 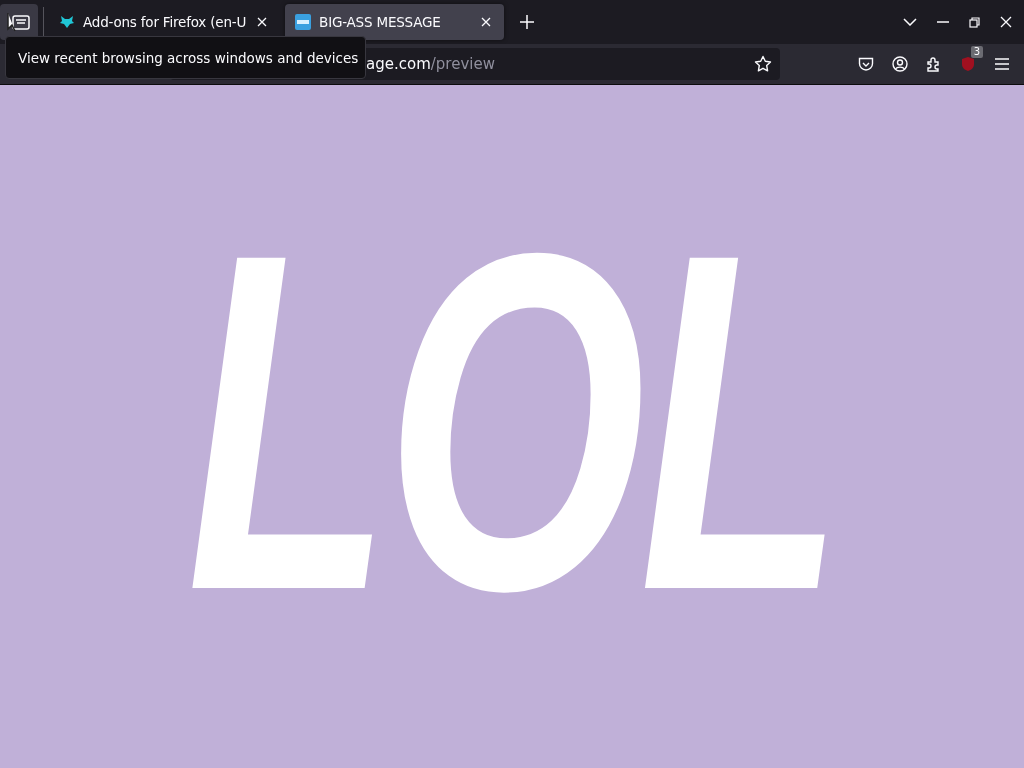 What do you see at coordinates (976, 52) in the screenshot?
I see `notification-badge: 3` at bounding box center [976, 52].